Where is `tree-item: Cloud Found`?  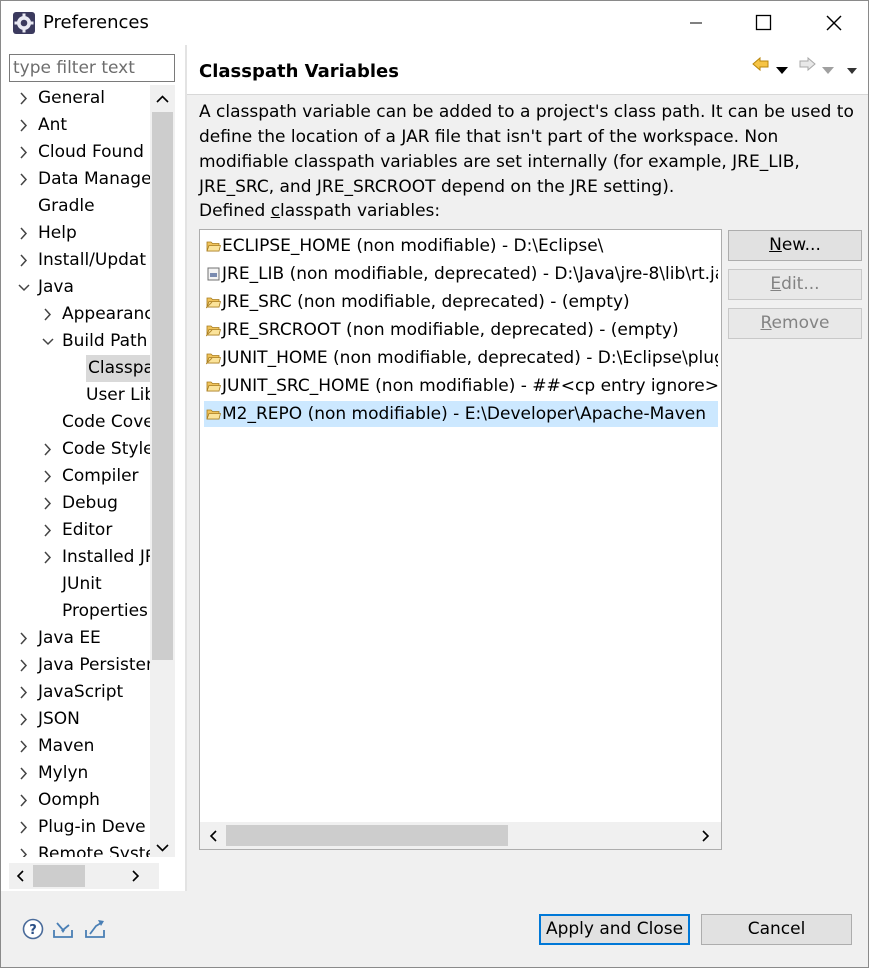
tree-item: Cloud Found is located at coordinates (75, 152).